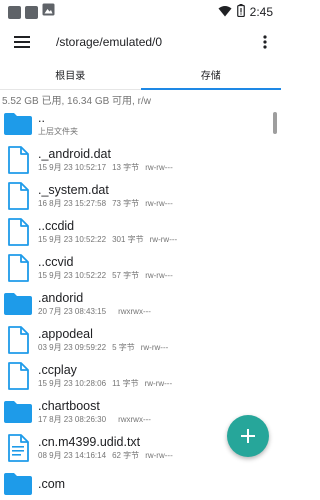  Describe the element at coordinates (105, 268) in the screenshot. I see `file-text: ..ccvid 15 9月 23 10:52:22 57 字节 rw-rw---` at that location.